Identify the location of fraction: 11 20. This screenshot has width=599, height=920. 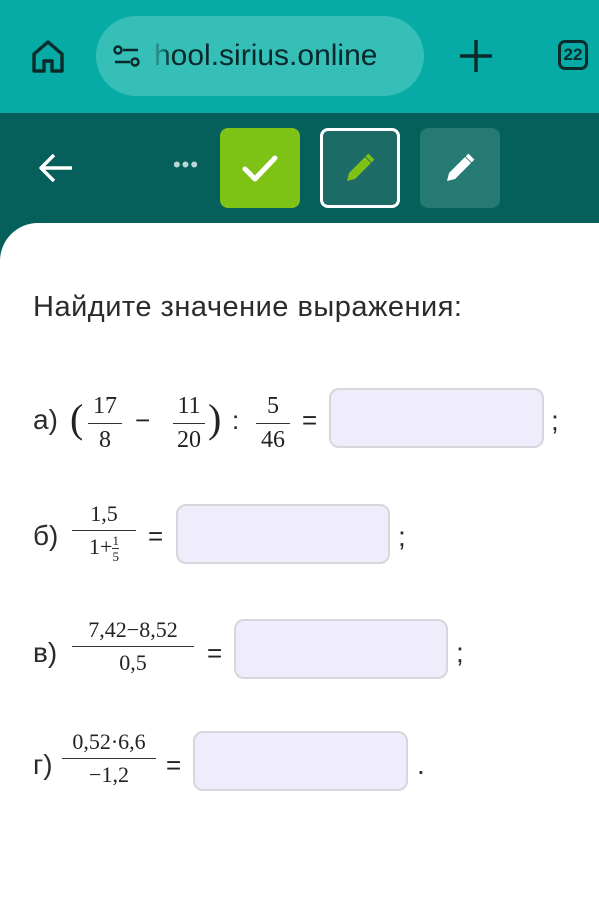
(189, 423).